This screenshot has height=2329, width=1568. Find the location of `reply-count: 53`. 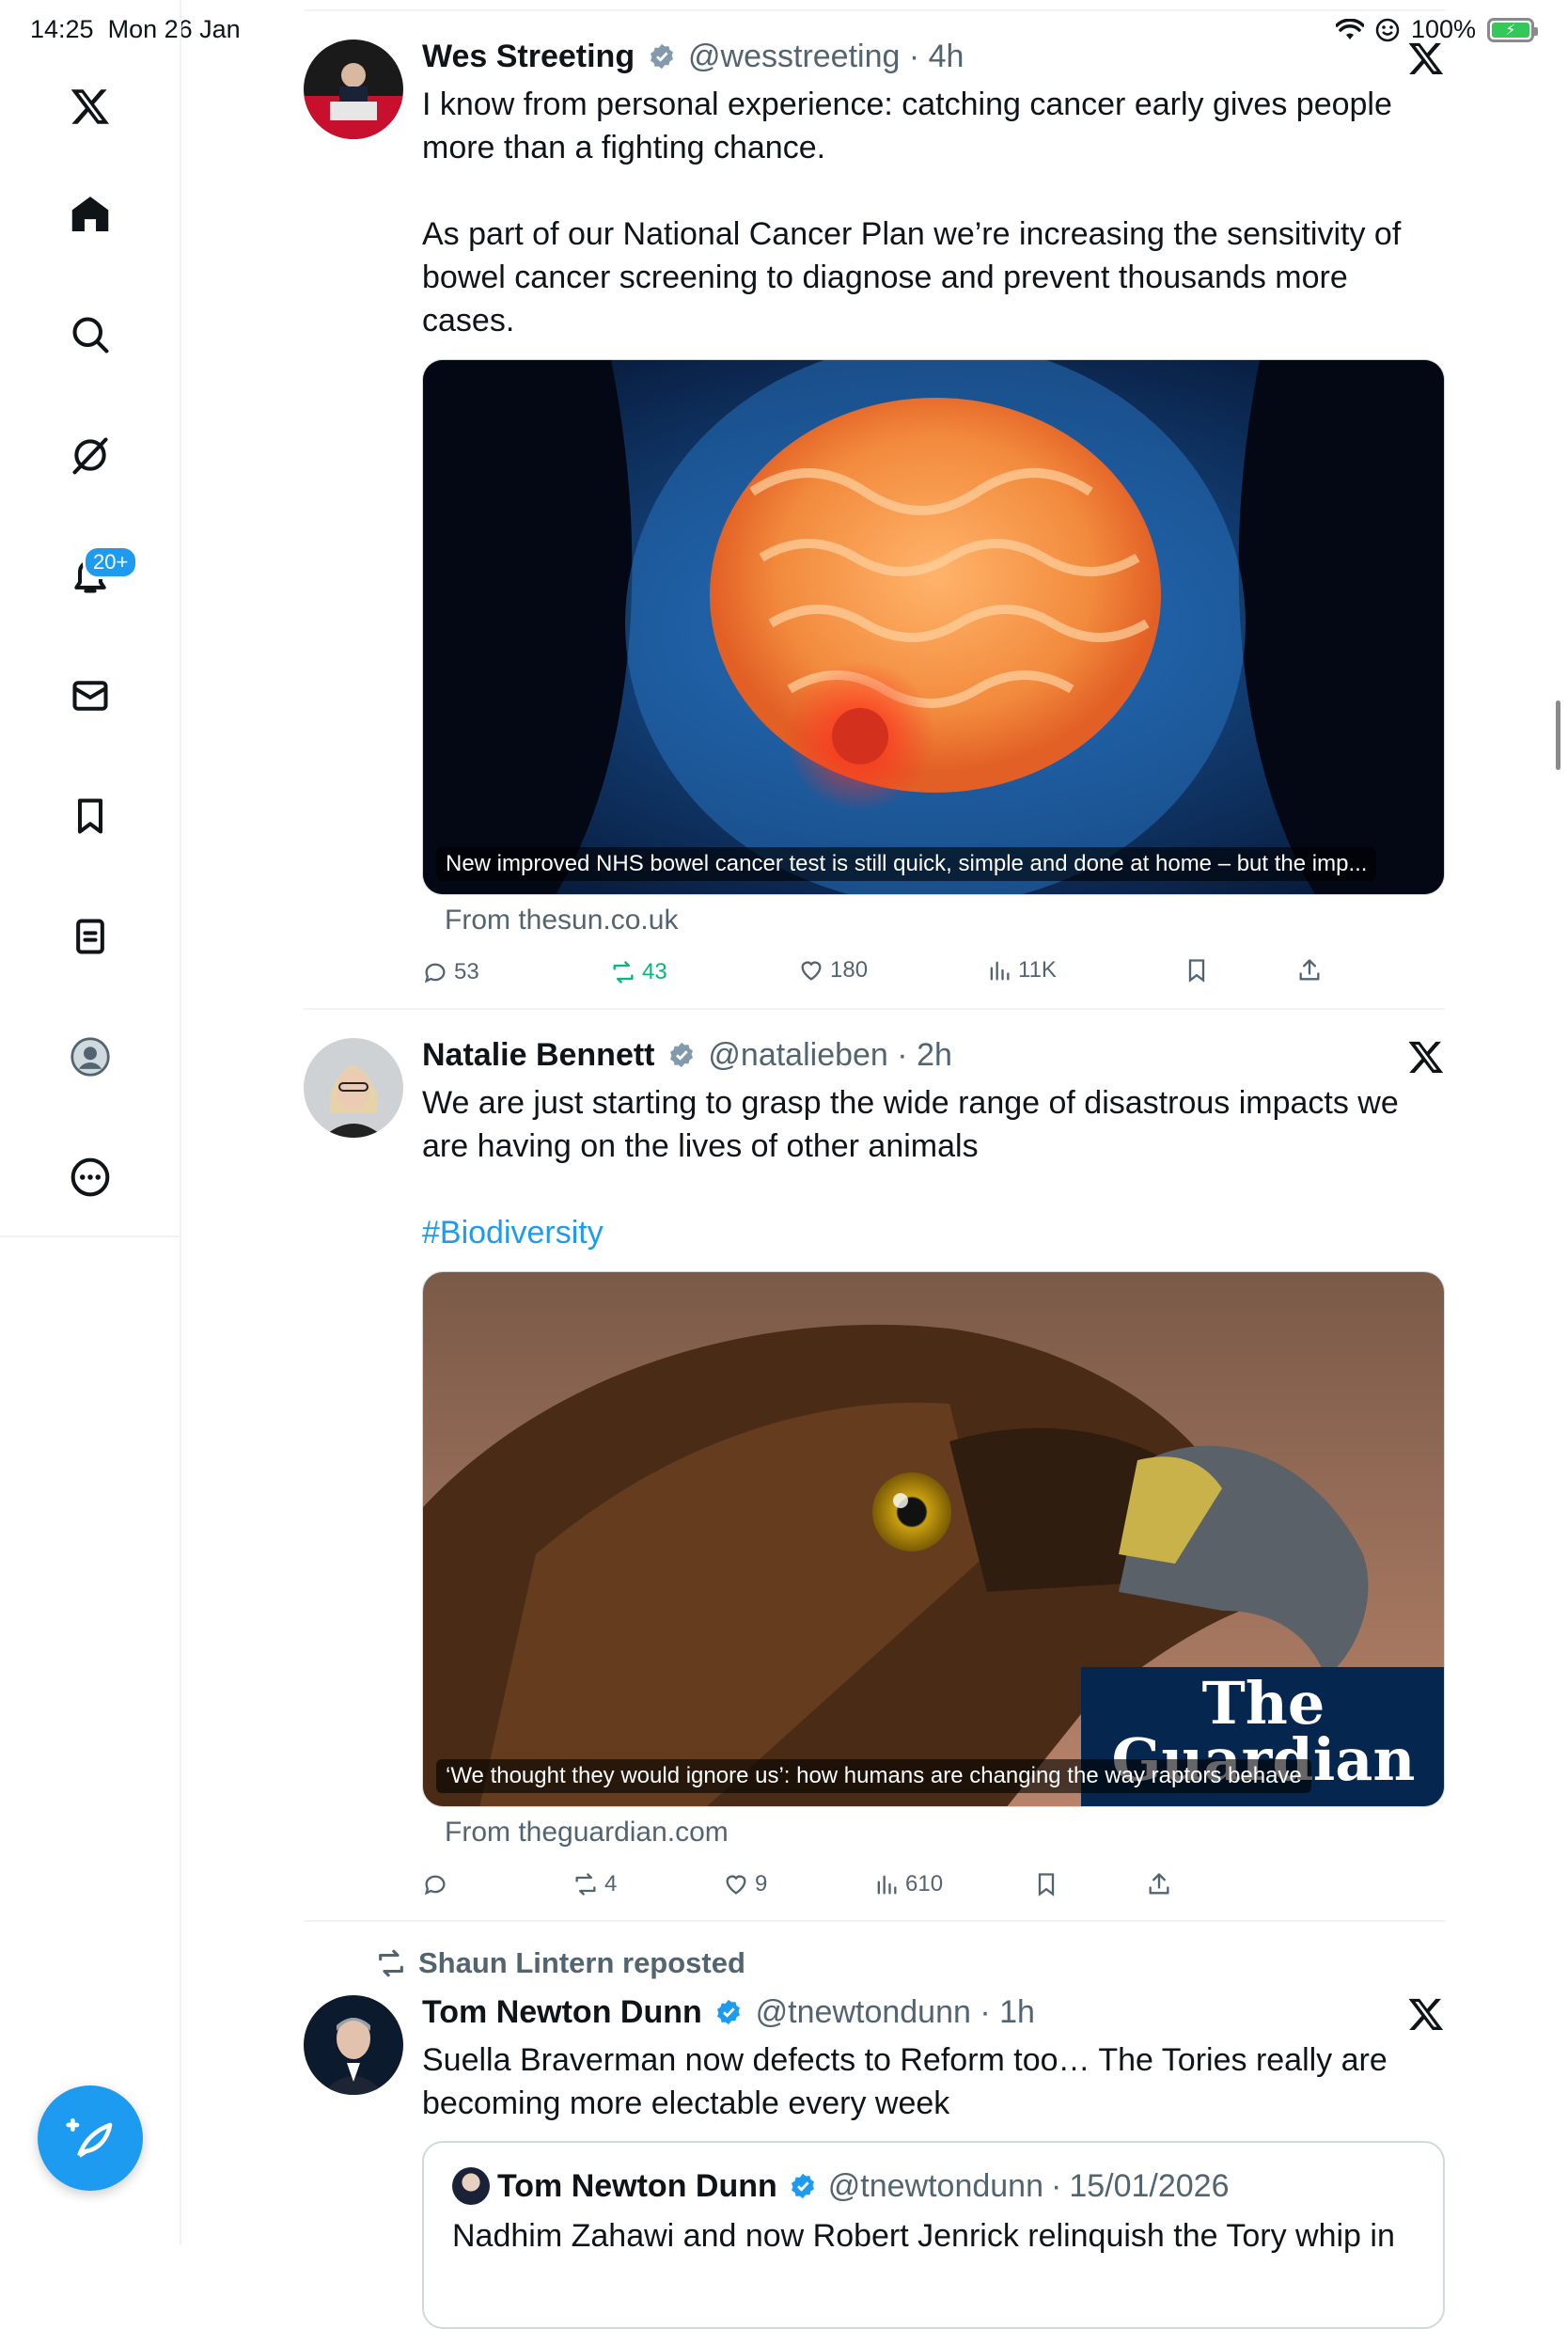

reply-count: 53 is located at coordinates (466, 972).